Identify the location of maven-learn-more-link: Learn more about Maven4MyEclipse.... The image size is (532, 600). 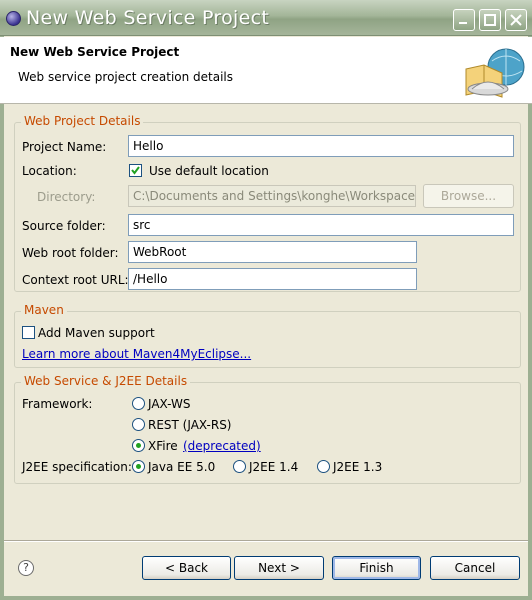
(136, 354).